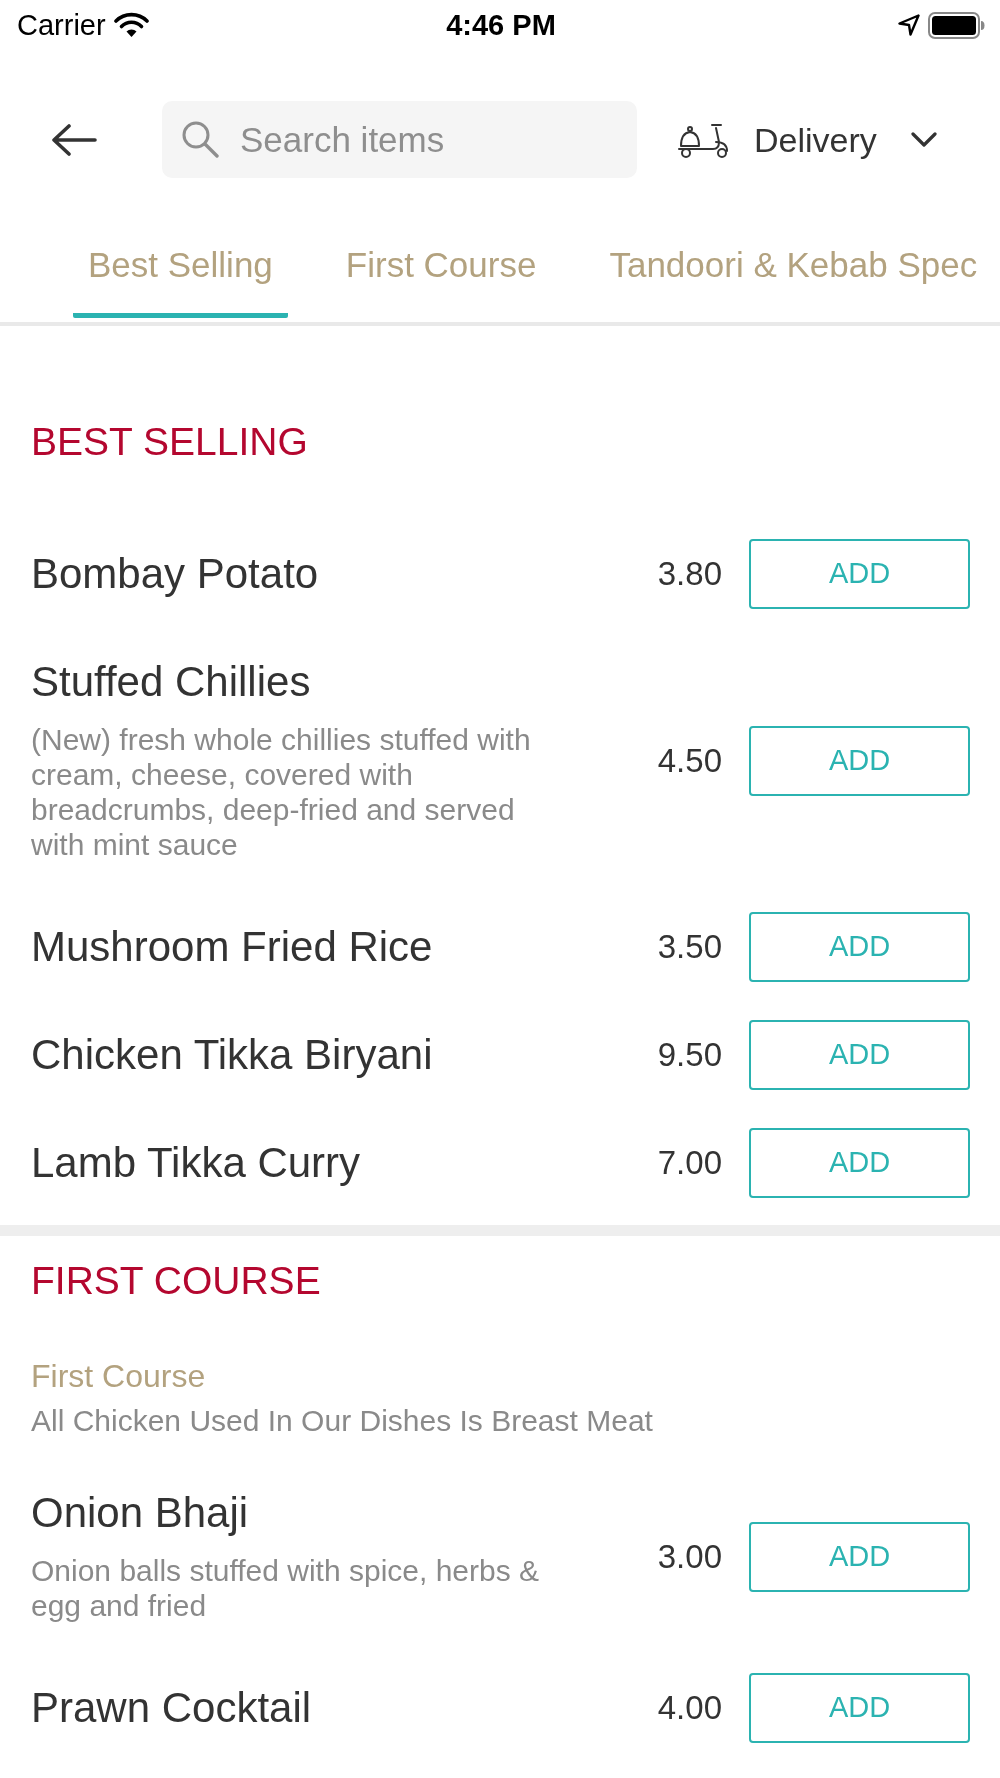 The height and width of the screenshot is (1778, 1000). Describe the element at coordinates (286, 1588) in the screenshot. I see `item-description: Onion balls stuffed with spice, herbs & egg and fried` at that location.